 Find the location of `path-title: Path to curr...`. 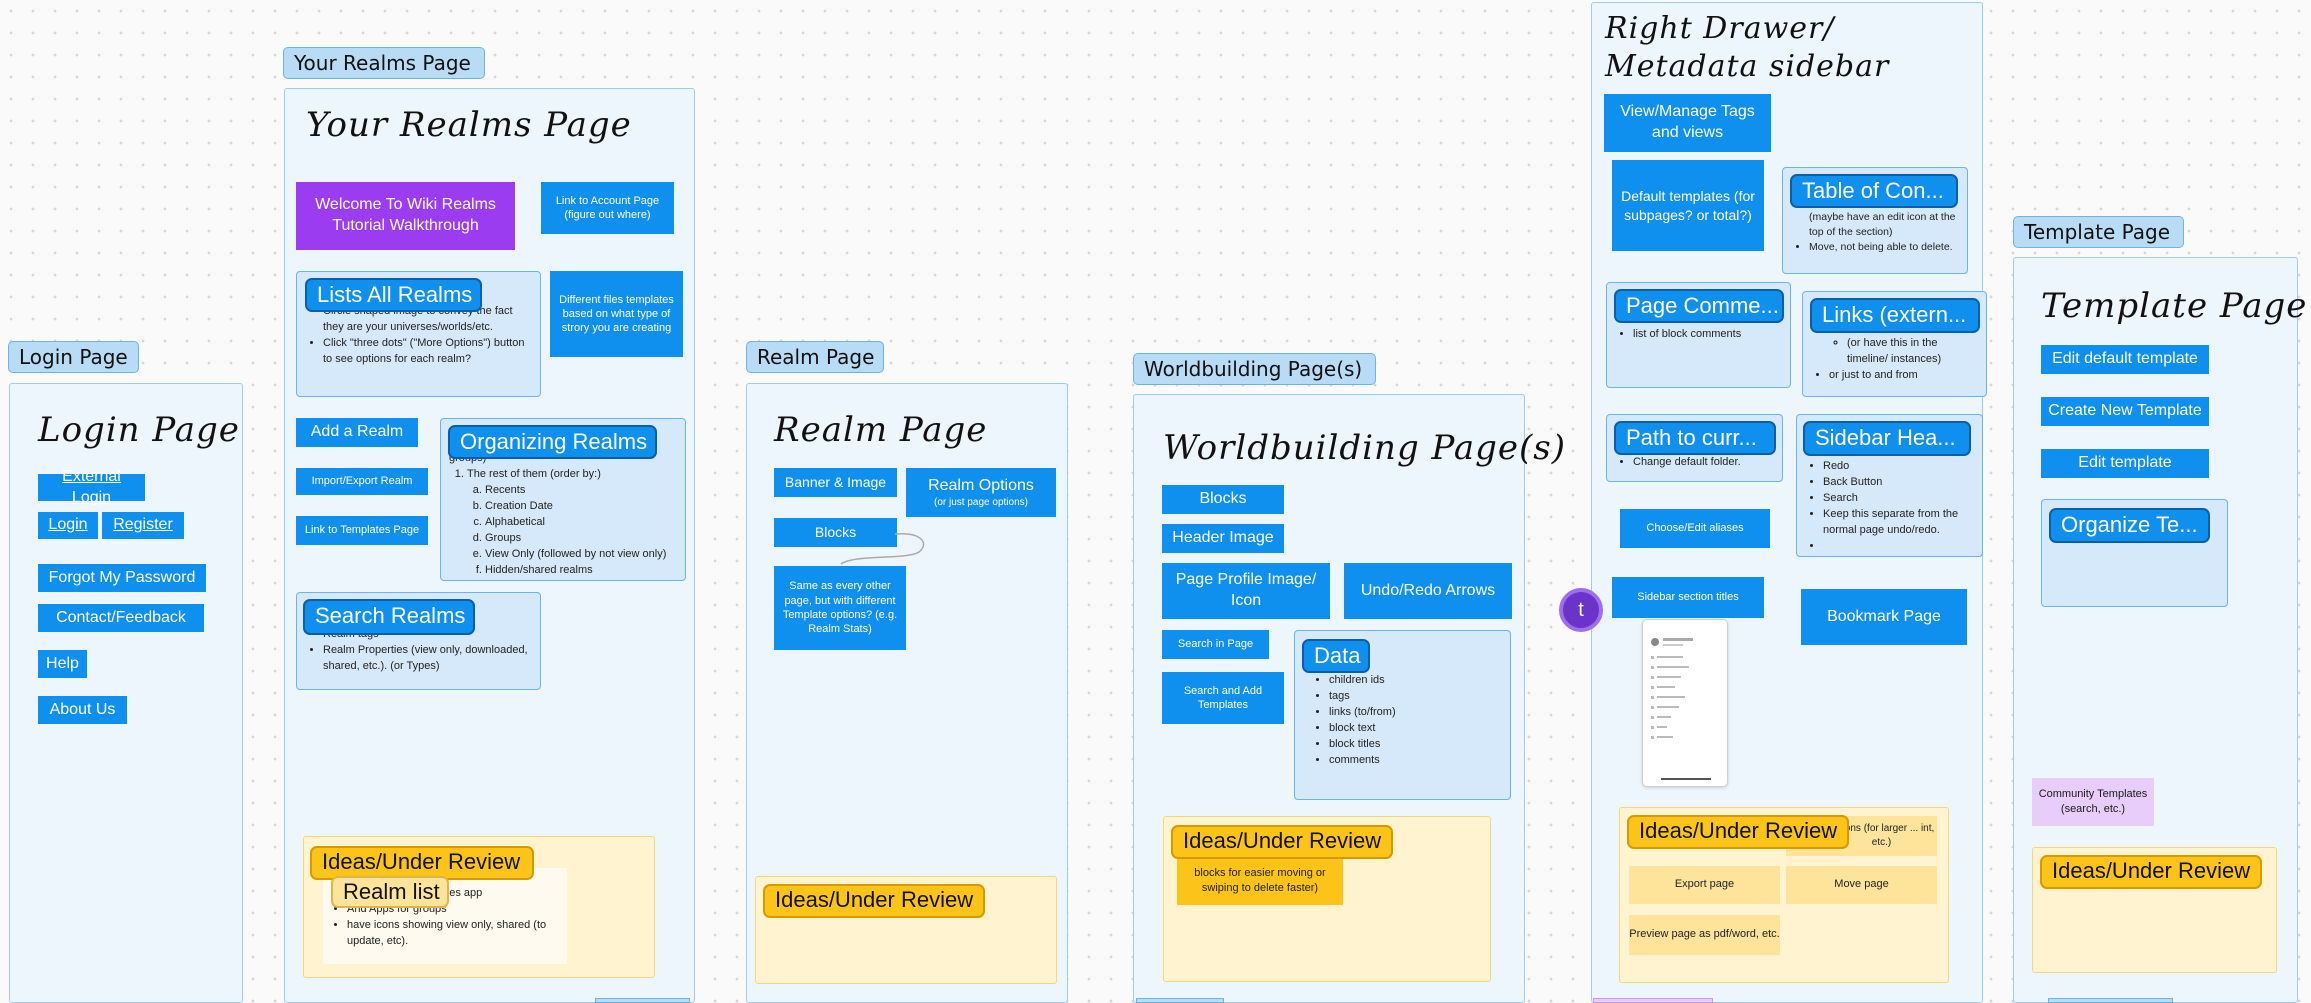

path-title: Path to curr... is located at coordinates (1695, 438).